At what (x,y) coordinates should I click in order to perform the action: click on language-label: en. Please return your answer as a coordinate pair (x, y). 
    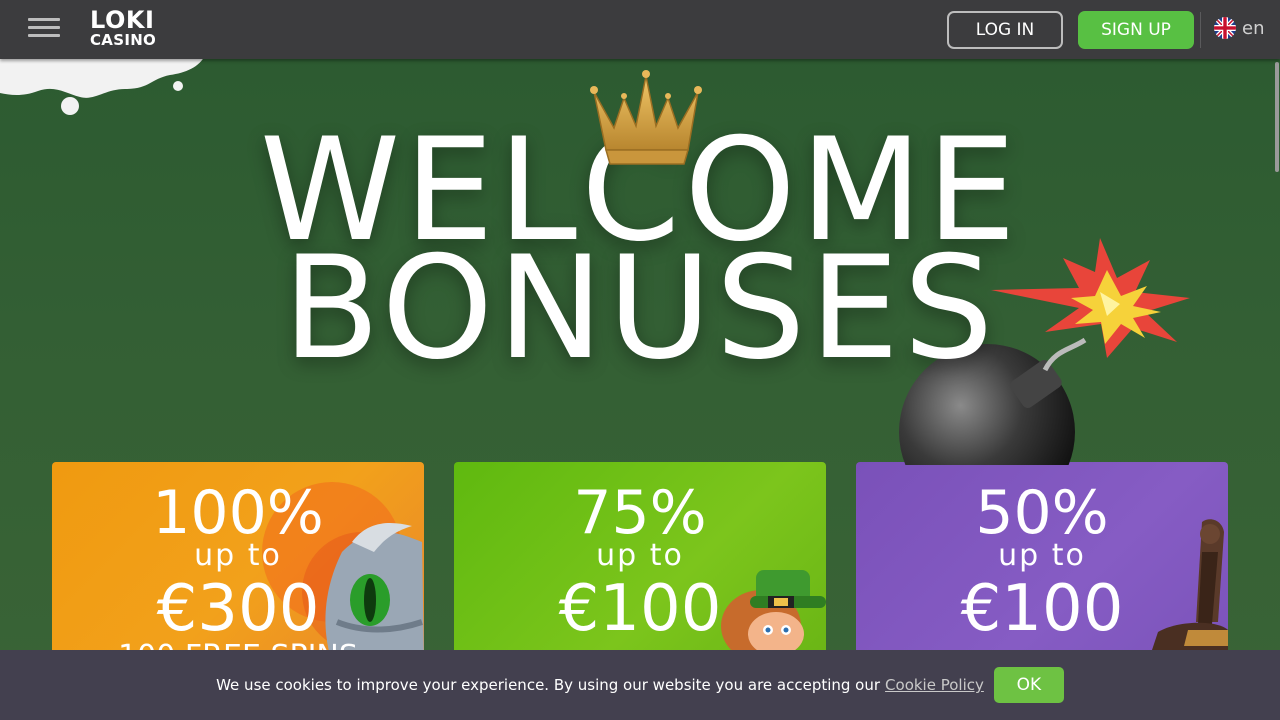
    Looking at the image, I should click on (1253, 28).